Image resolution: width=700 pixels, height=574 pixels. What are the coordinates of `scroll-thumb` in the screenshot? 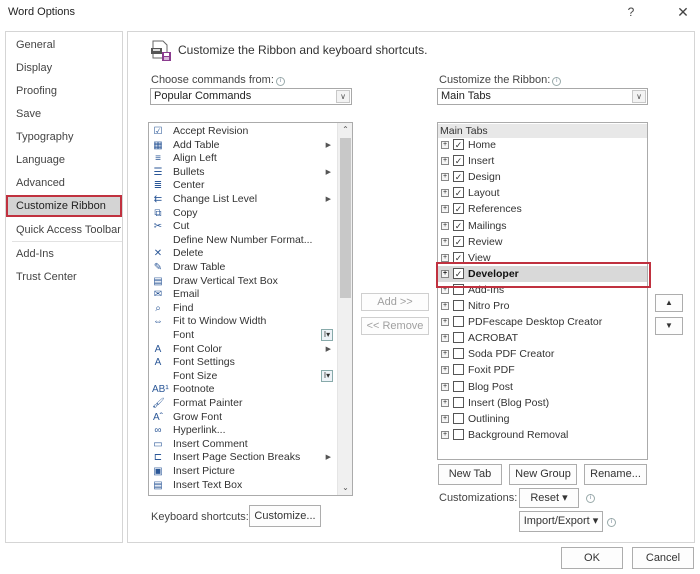 It's located at (345, 218).